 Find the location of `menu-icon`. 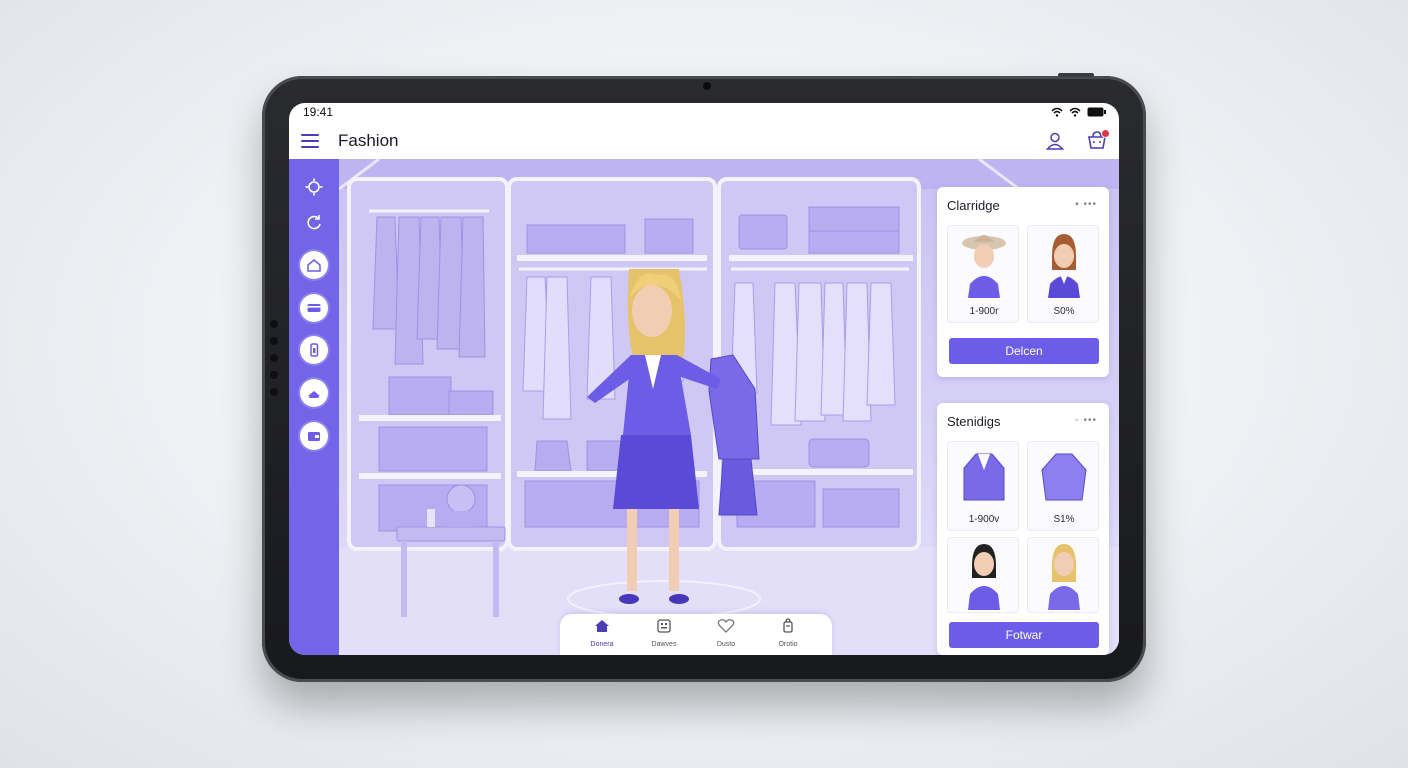

menu-icon is located at coordinates (310, 141).